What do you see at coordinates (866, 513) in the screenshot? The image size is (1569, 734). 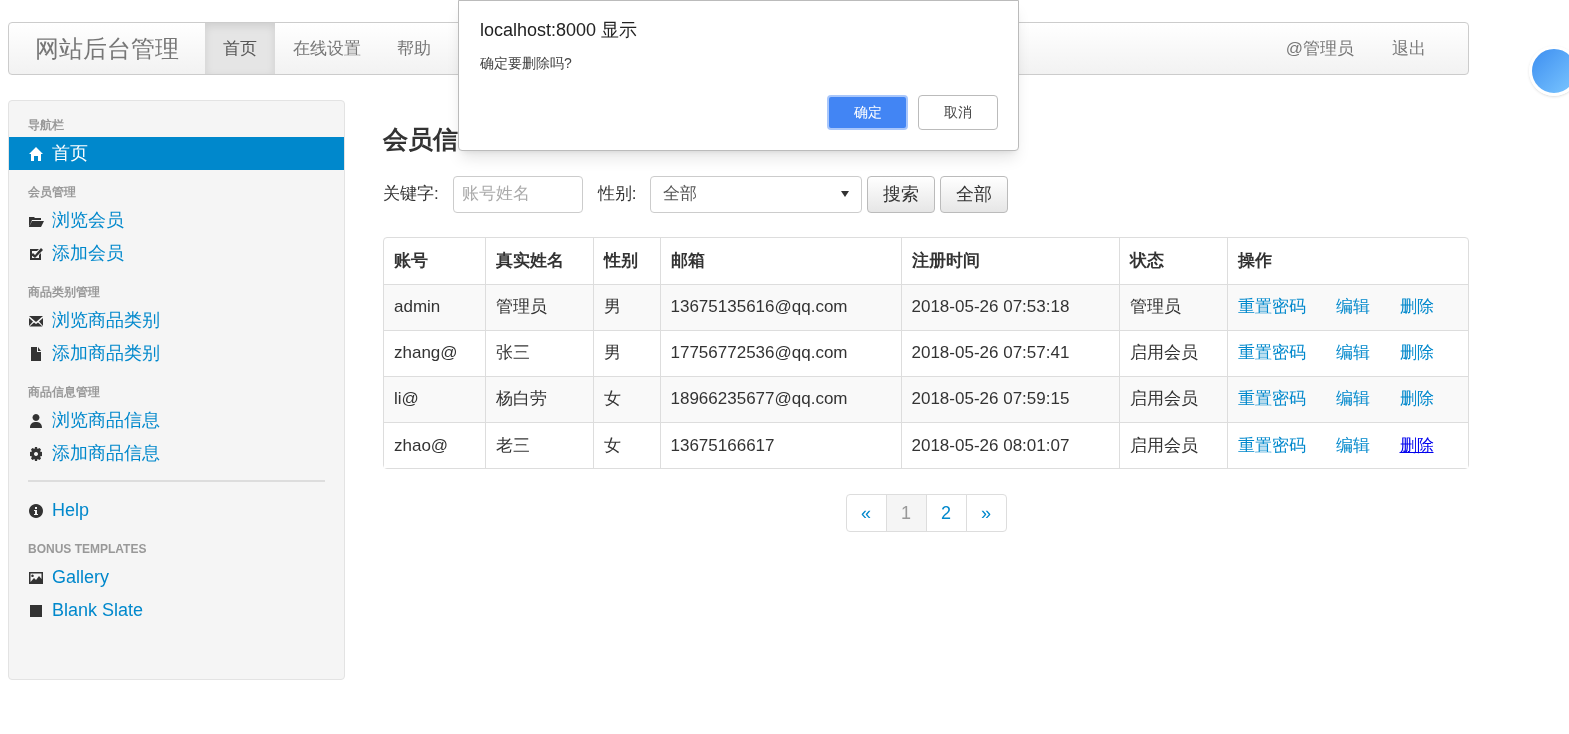 I see `page-link: «` at bounding box center [866, 513].